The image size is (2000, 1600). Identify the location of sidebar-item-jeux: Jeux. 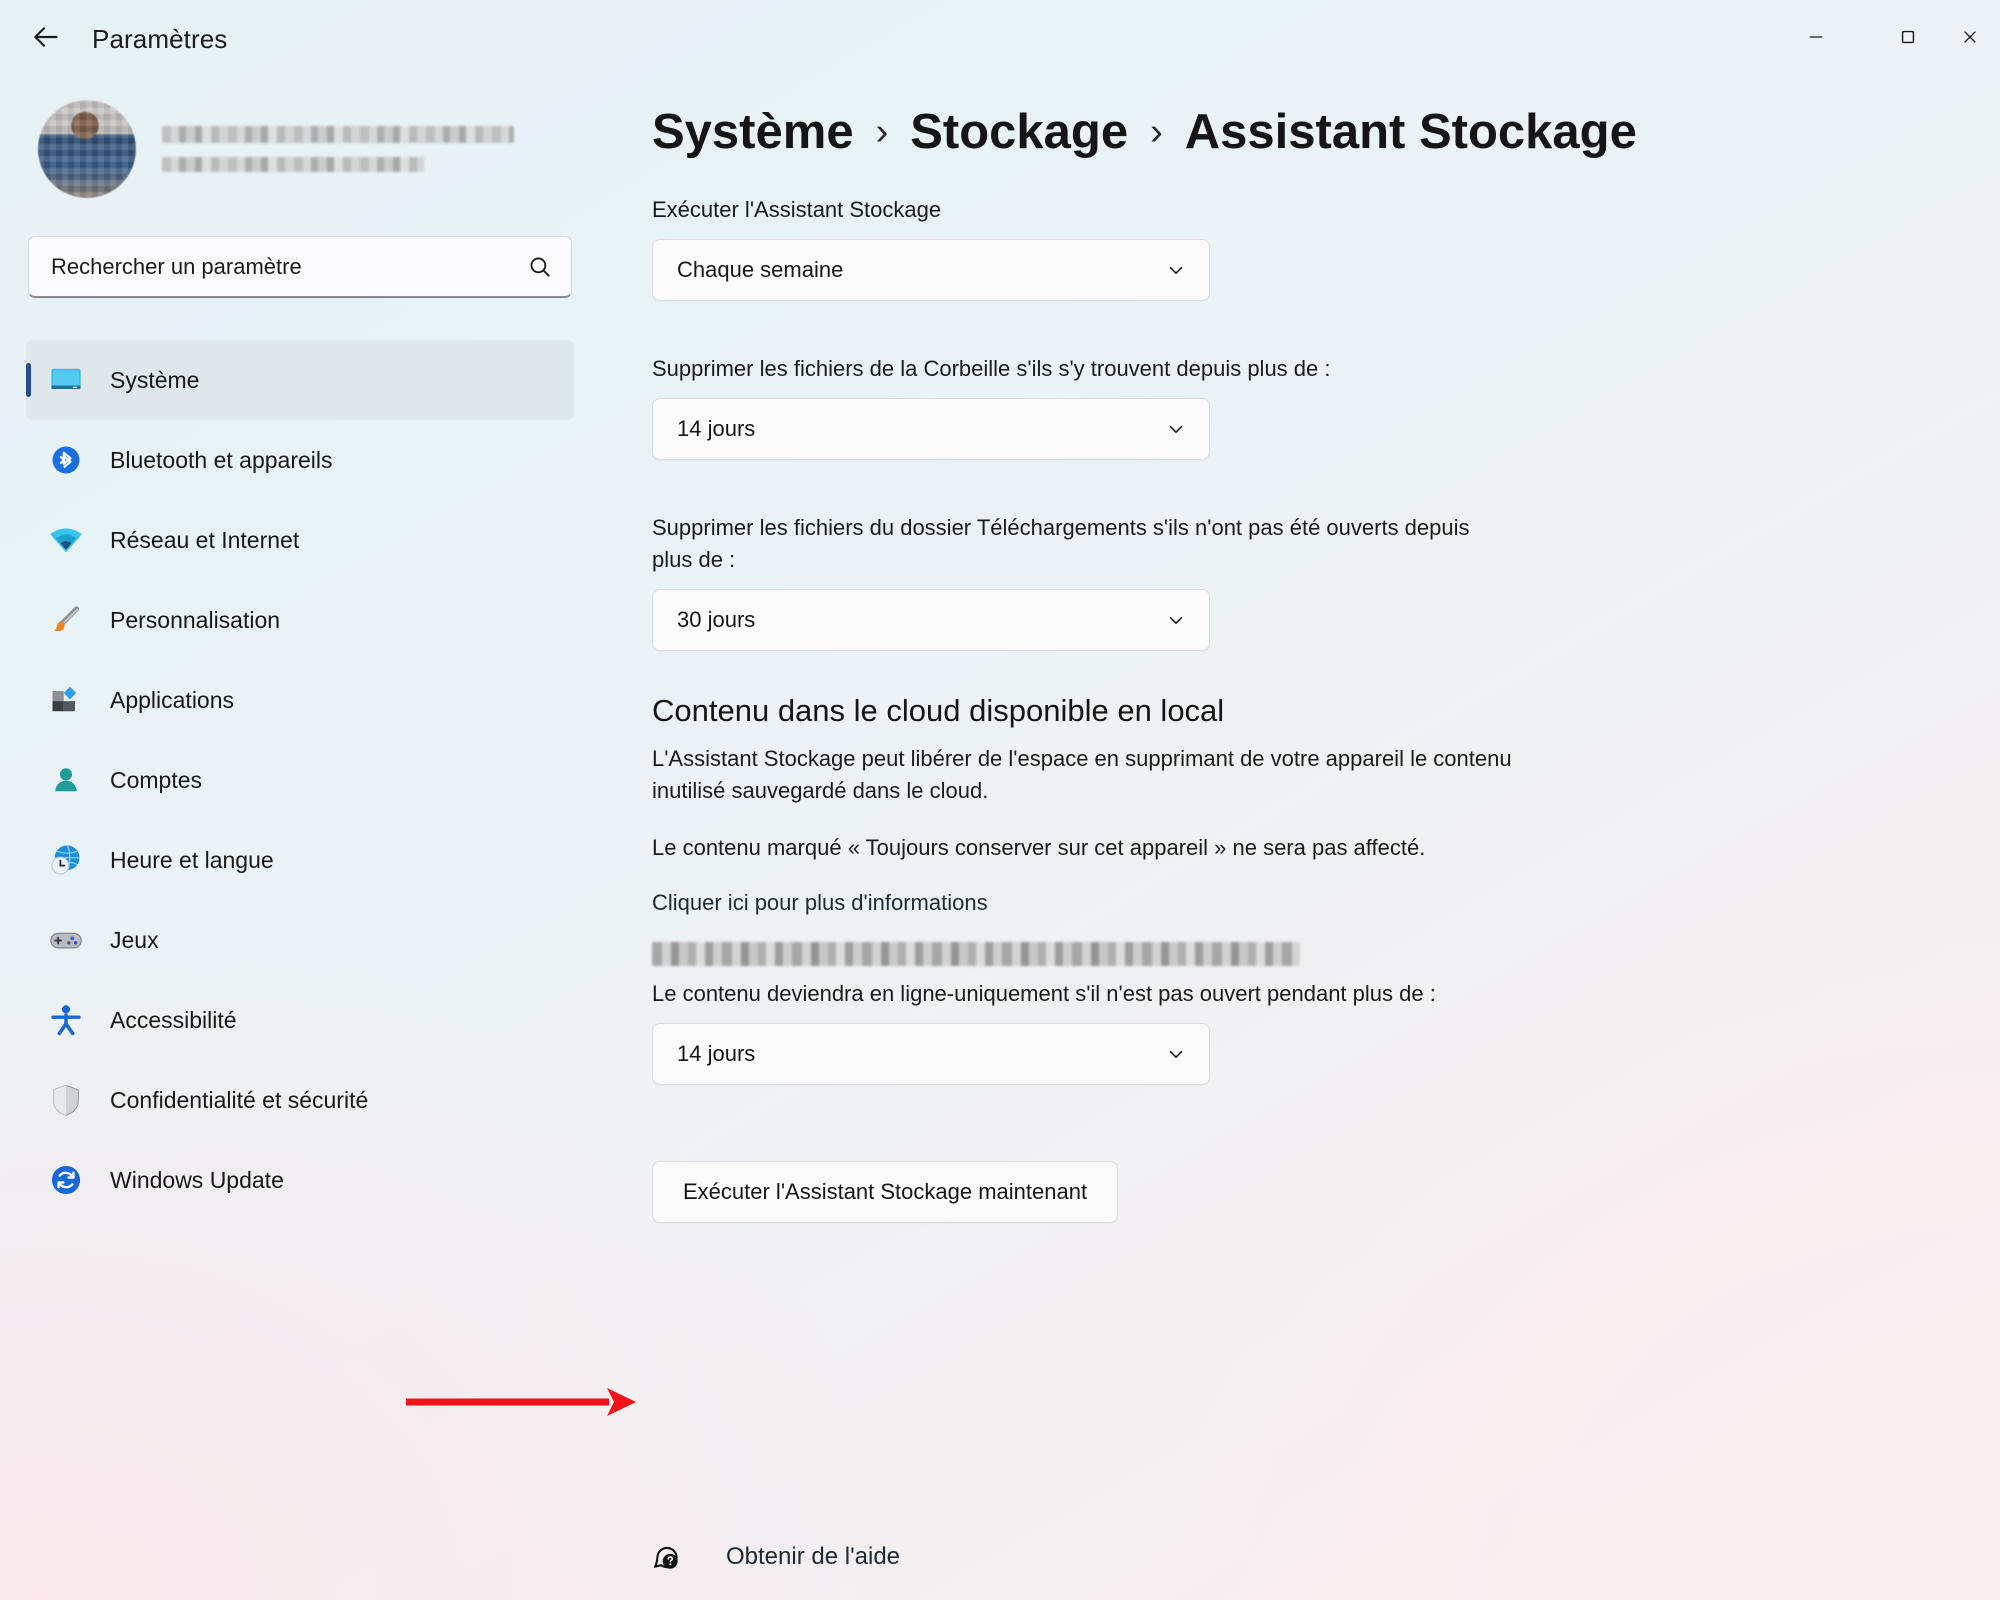
(300, 940).